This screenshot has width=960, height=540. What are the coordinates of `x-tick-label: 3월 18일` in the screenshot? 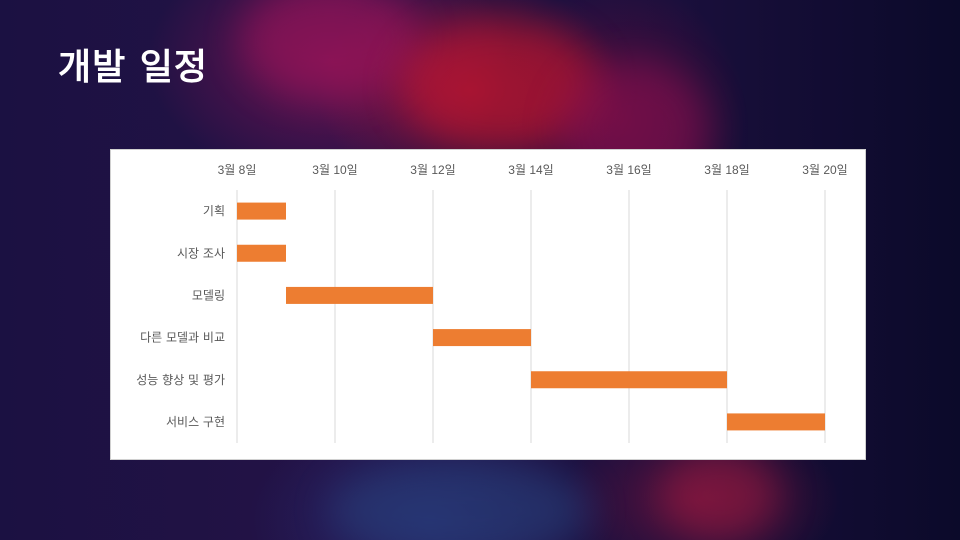 It's located at (726, 170).